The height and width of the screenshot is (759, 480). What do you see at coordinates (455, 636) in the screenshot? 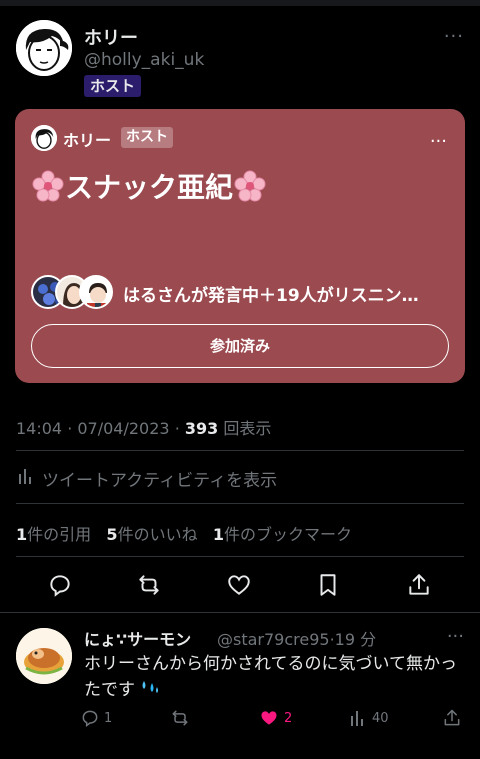
I see `reply-more-icon: ···` at bounding box center [455, 636].